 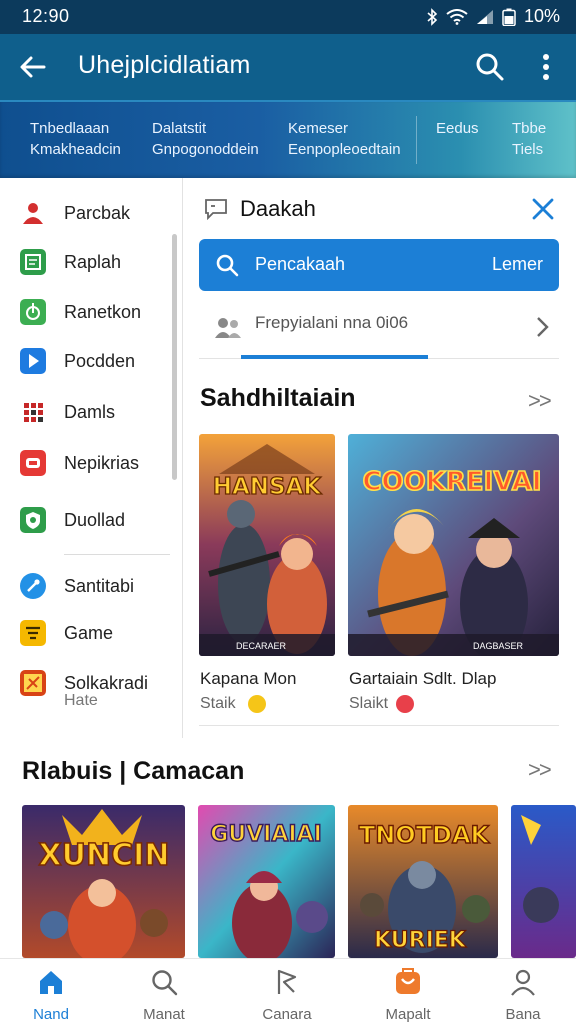 What do you see at coordinates (33, 520) in the screenshot?
I see `shield-icon` at bounding box center [33, 520].